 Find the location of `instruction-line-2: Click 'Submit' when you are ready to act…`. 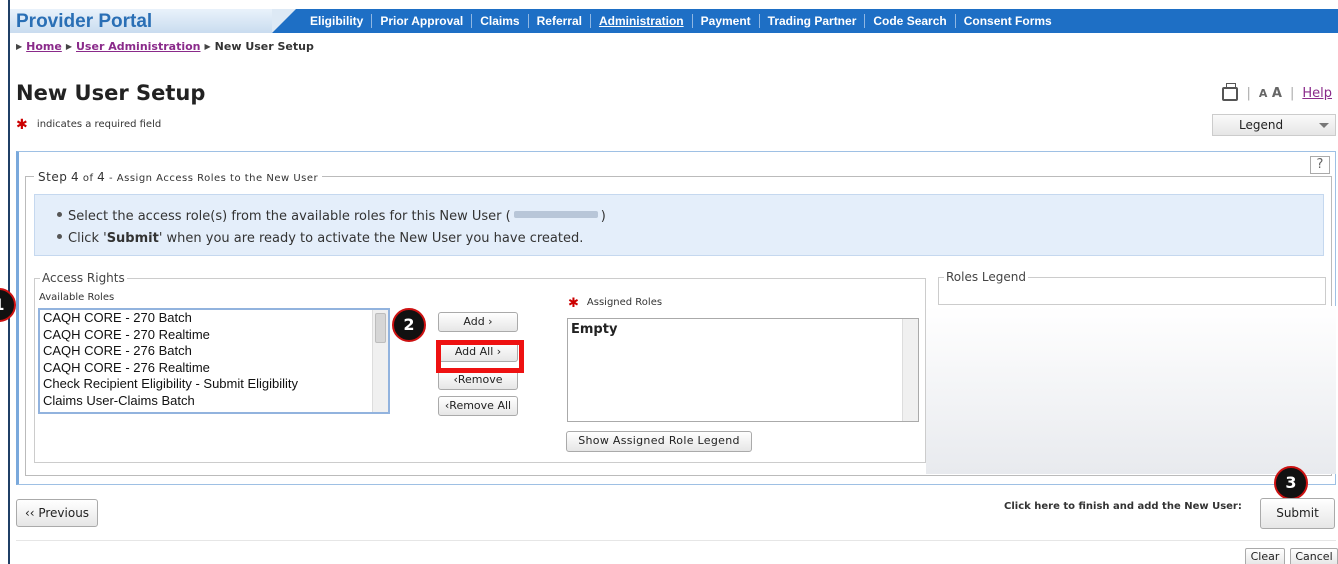

instruction-line-2: Click 'Submit' when you are ready to act… is located at coordinates (320, 238).